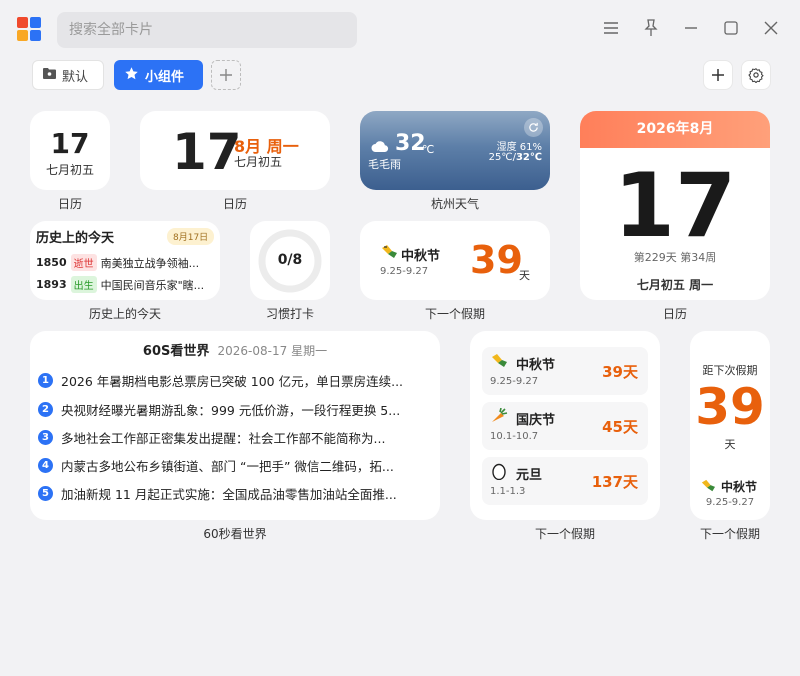  Describe the element at coordinates (207, 30) in the screenshot. I see `search-input` at that location.